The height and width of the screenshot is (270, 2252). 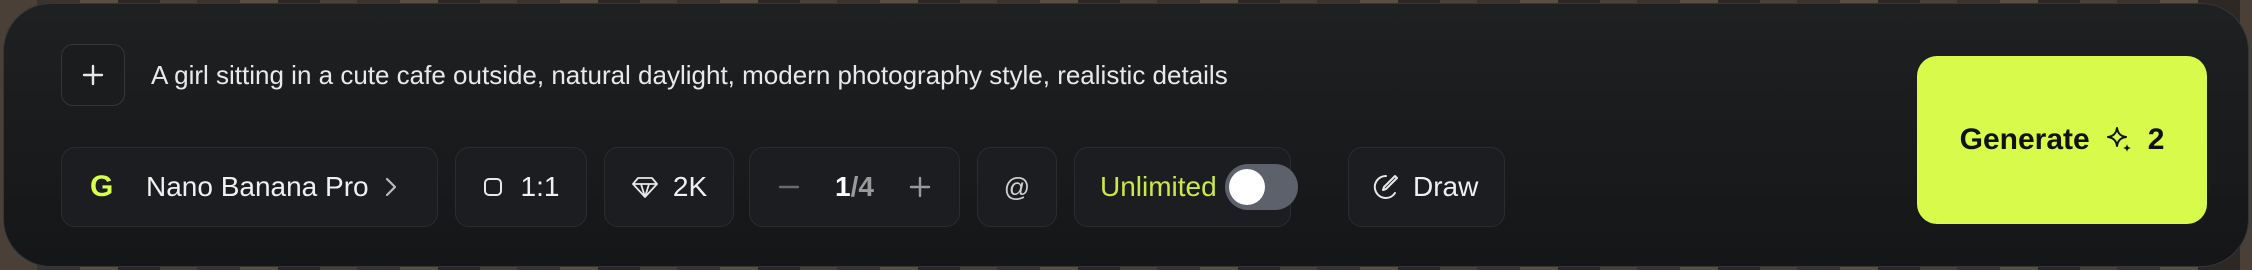 What do you see at coordinates (690, 186) in the screenshot?
I see `resolution-label: 2K` at bounding box center [690, 186].